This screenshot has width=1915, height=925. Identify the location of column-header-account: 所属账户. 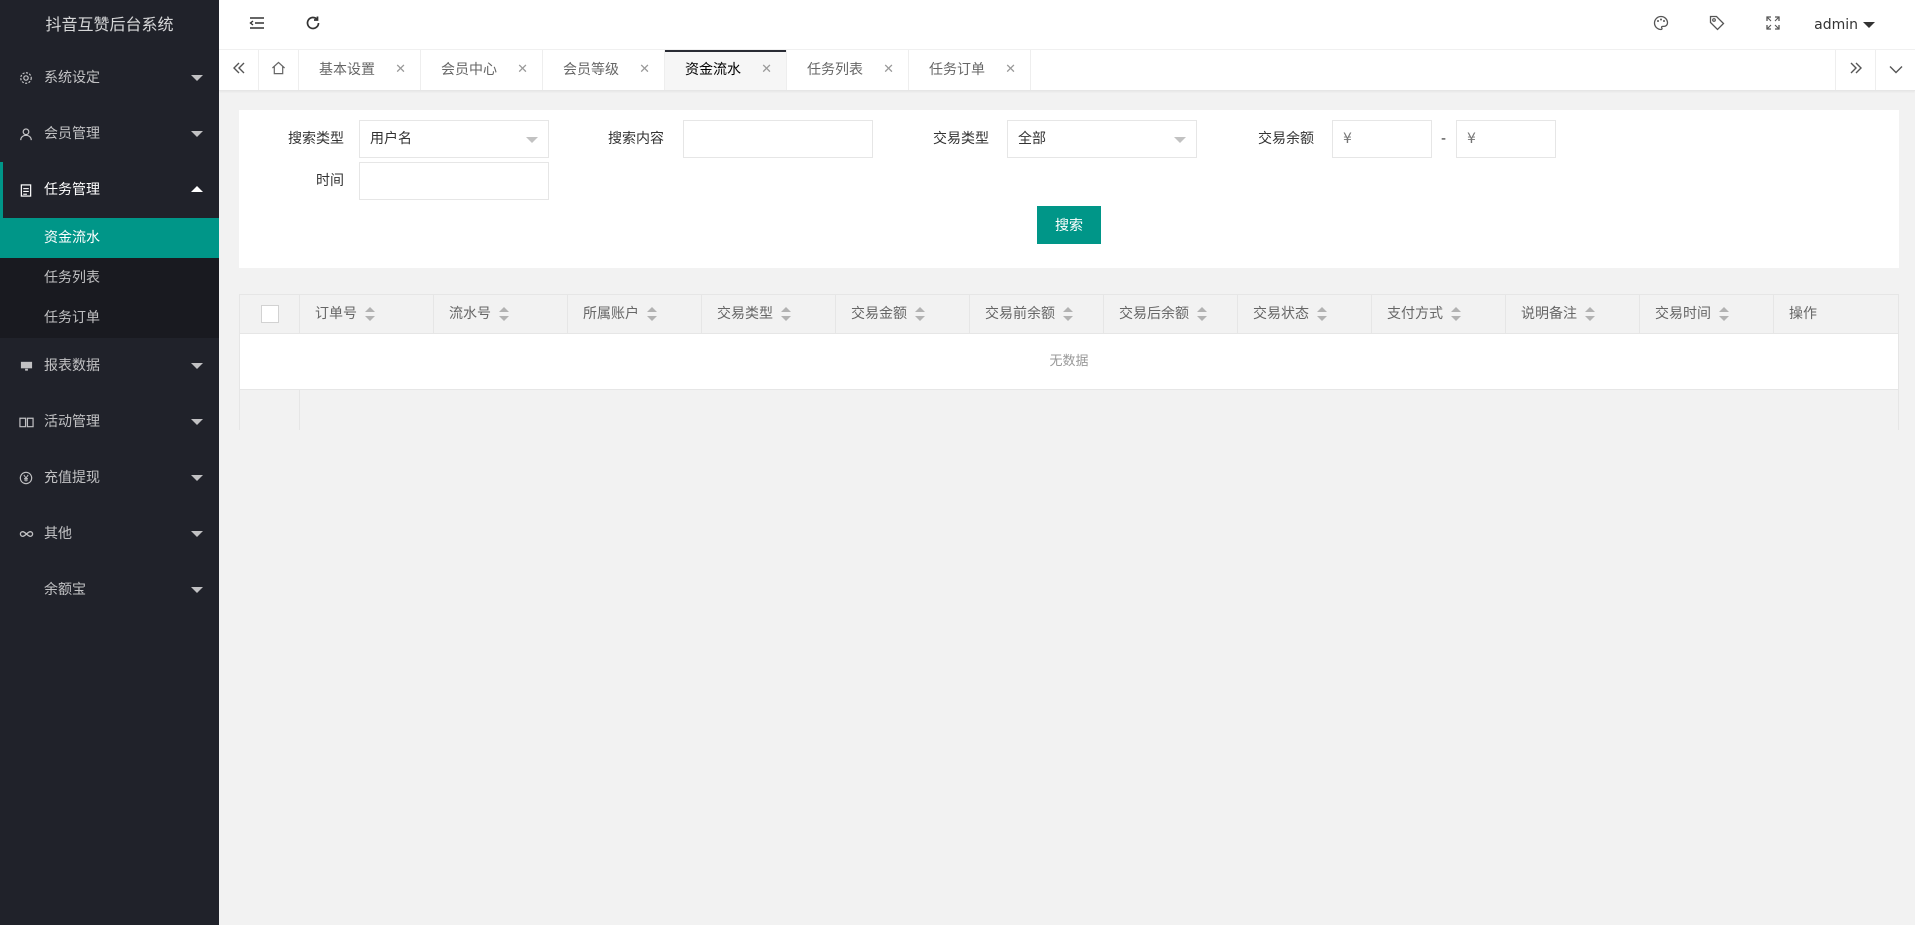
(635, 314).